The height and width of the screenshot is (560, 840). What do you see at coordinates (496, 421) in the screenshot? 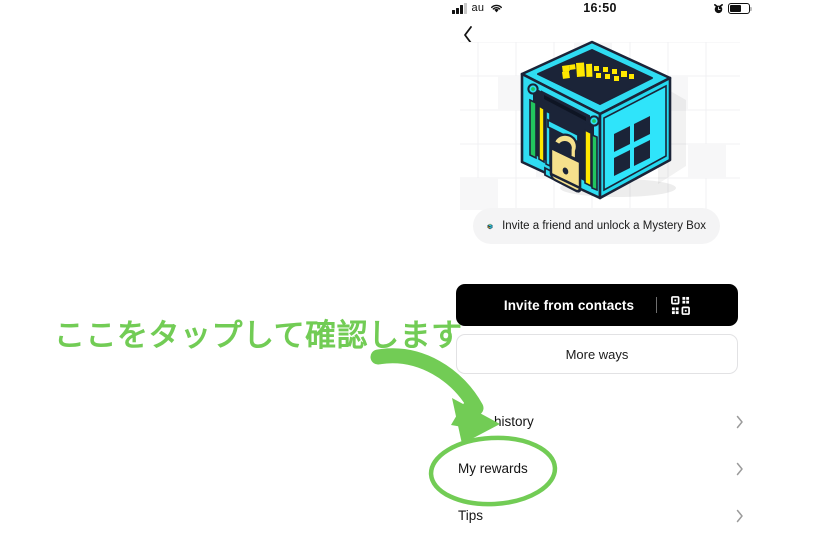
I see `list-item-label: Invite history` at bounding box center [496, 421].